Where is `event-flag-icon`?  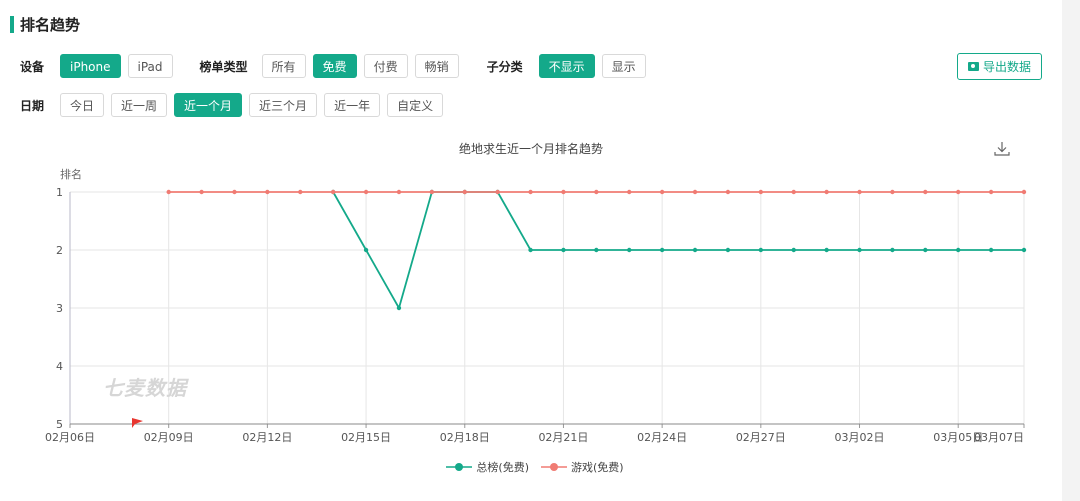 event-flag-icon is located at coordinates (137, 423).